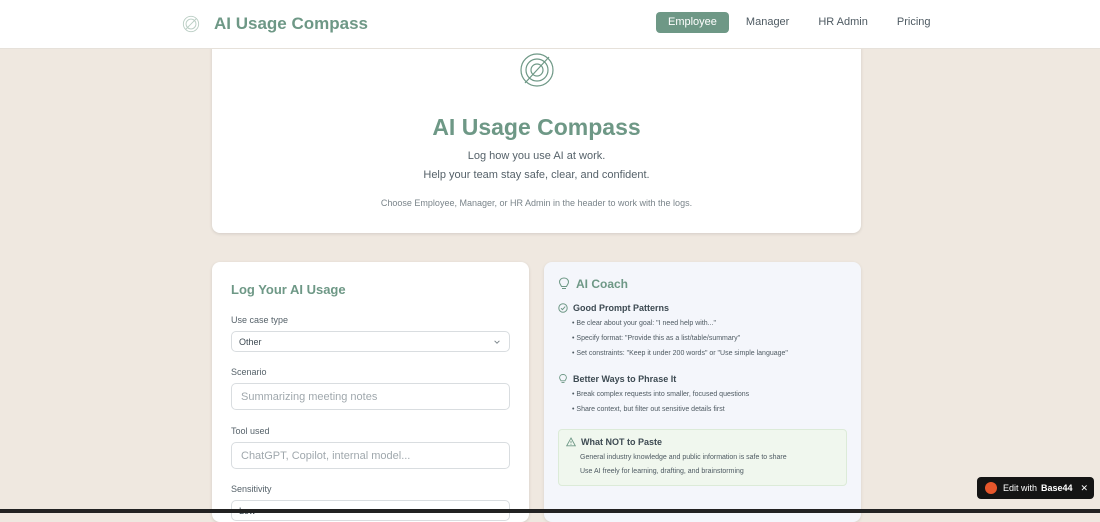 This screenshot has height=522, width=1100. Describe the element at coordinates (497, 342) in the screenshot. I see `chevron-down-icon` at that location.